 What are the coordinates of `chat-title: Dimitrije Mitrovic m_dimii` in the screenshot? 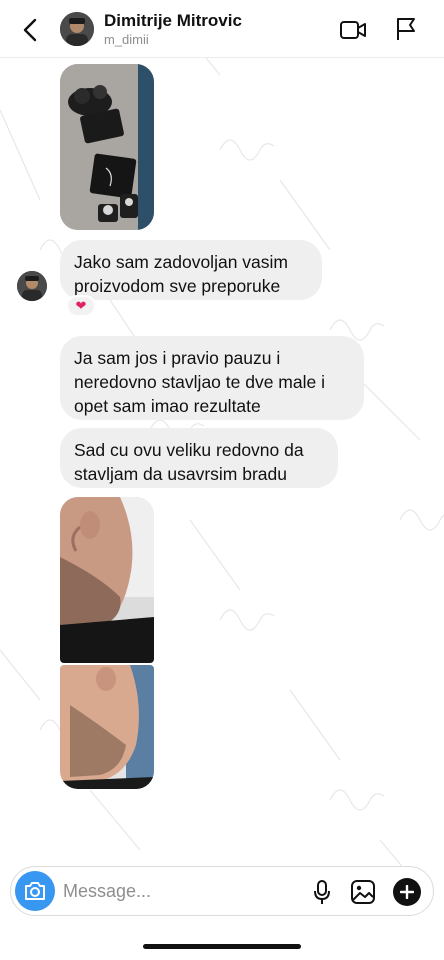 It's located at (173, 29).